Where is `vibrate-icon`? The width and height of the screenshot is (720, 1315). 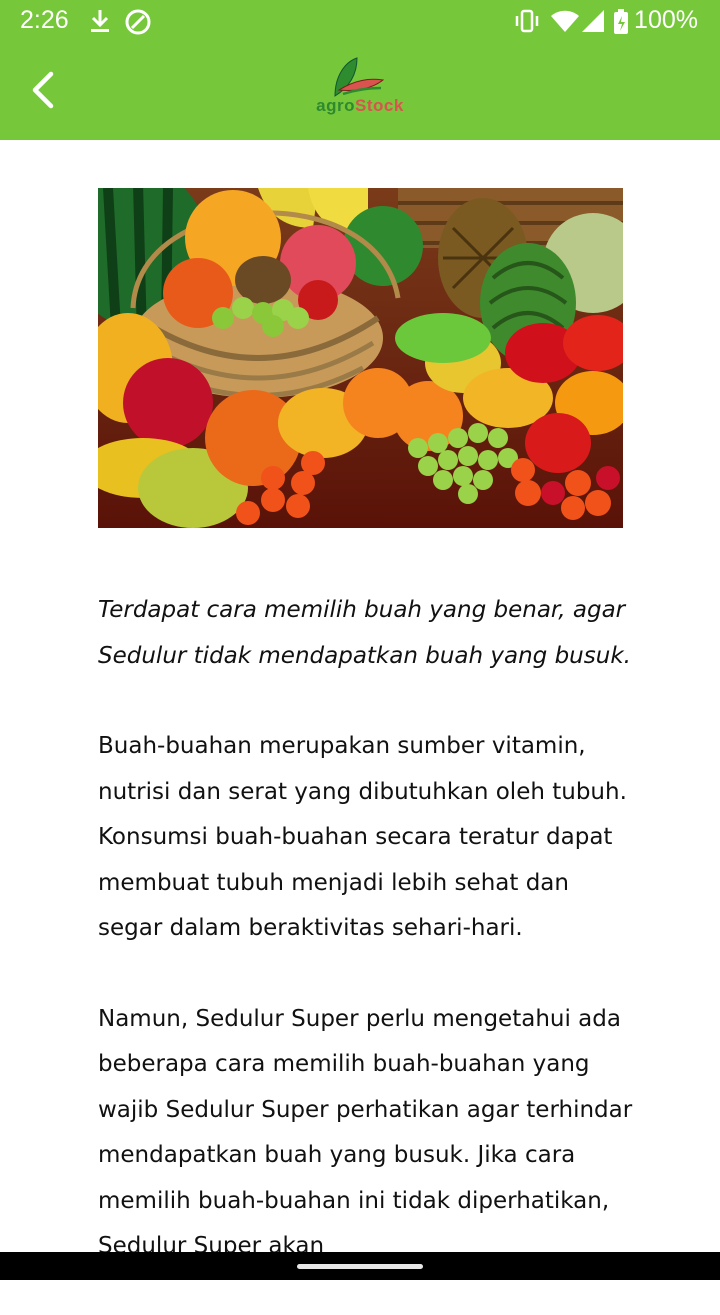 vibrate-icon is located at coordinates (527, 23).